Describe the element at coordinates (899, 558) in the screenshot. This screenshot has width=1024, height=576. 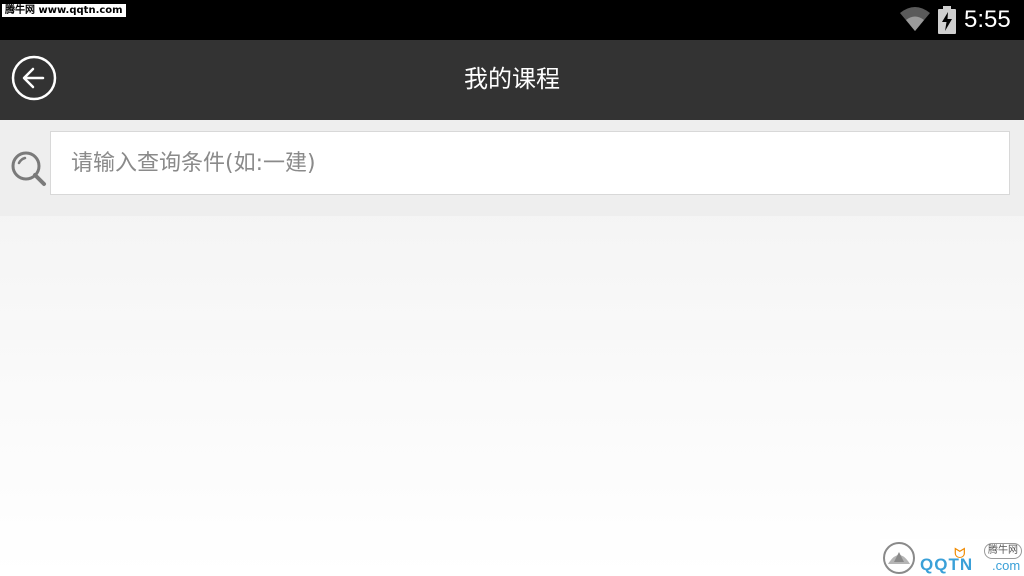
I see `watermark-emblem-icon` at that location.